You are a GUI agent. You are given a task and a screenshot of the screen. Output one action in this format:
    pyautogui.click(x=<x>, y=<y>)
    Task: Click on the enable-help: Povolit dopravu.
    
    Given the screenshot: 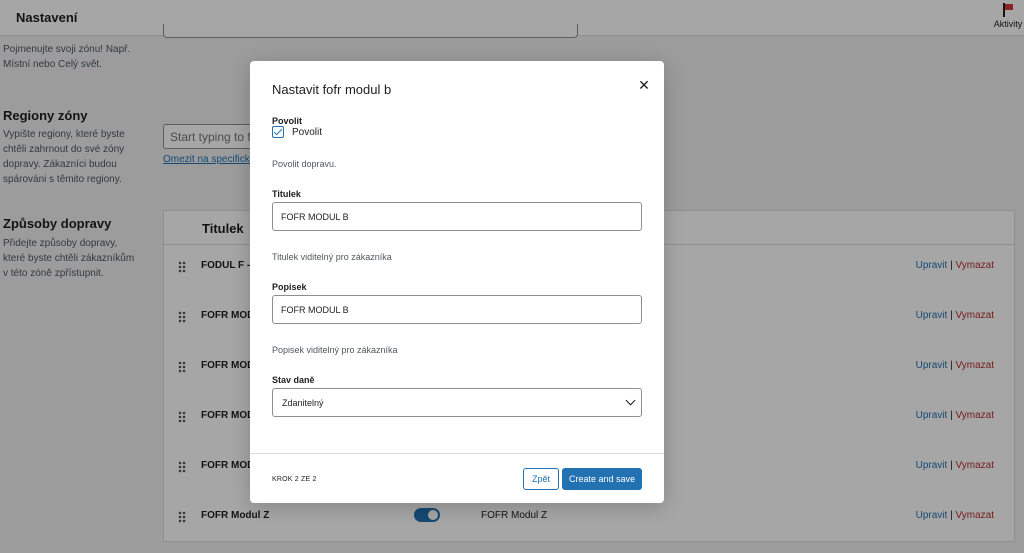 What is the action you would take?
    pyautogui.click(x=304, y=164)
    